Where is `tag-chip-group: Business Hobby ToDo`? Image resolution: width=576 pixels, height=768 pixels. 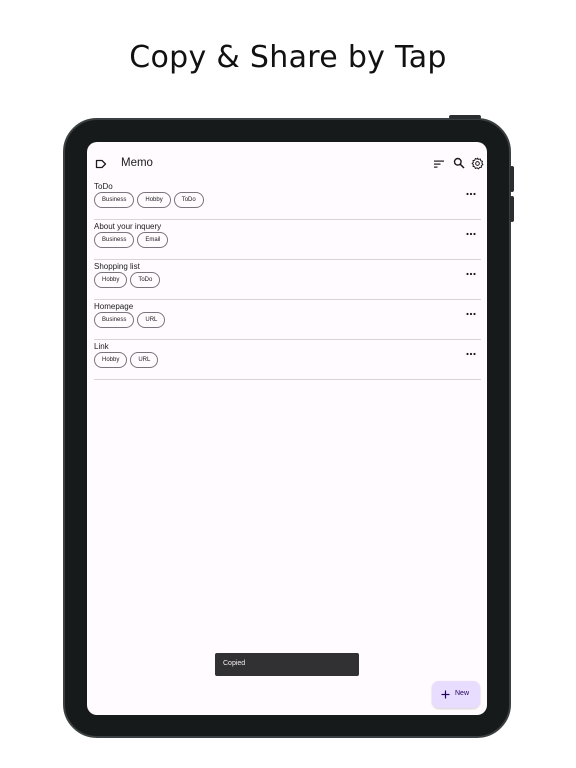
tag-chip-group: Business Hobby ToDo is located at coordinates (149, 200).